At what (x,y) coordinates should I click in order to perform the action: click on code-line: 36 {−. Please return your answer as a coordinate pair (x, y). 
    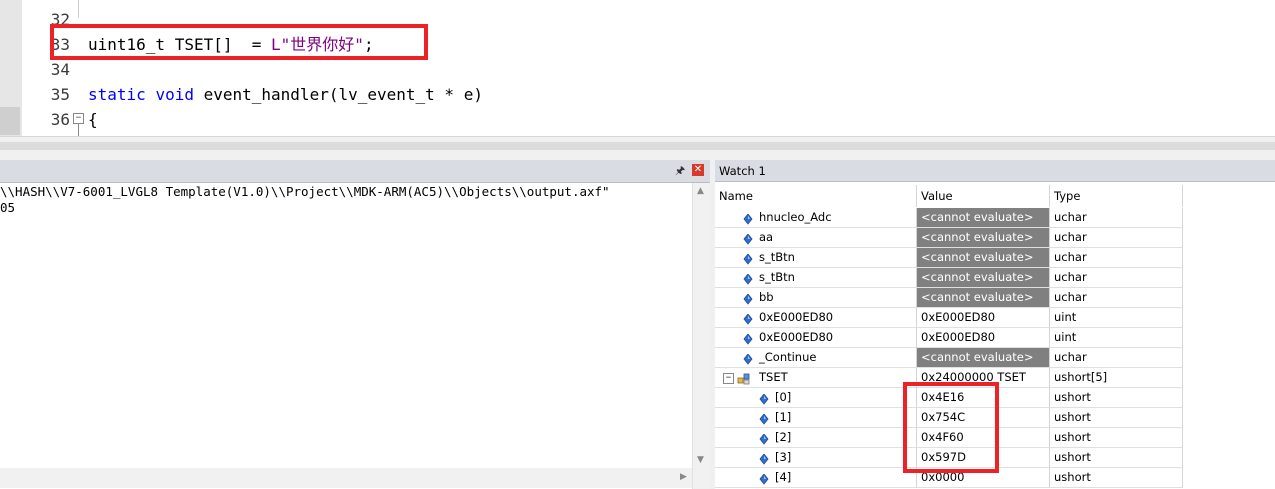
    Looking at the image, I should click on (600, 121).